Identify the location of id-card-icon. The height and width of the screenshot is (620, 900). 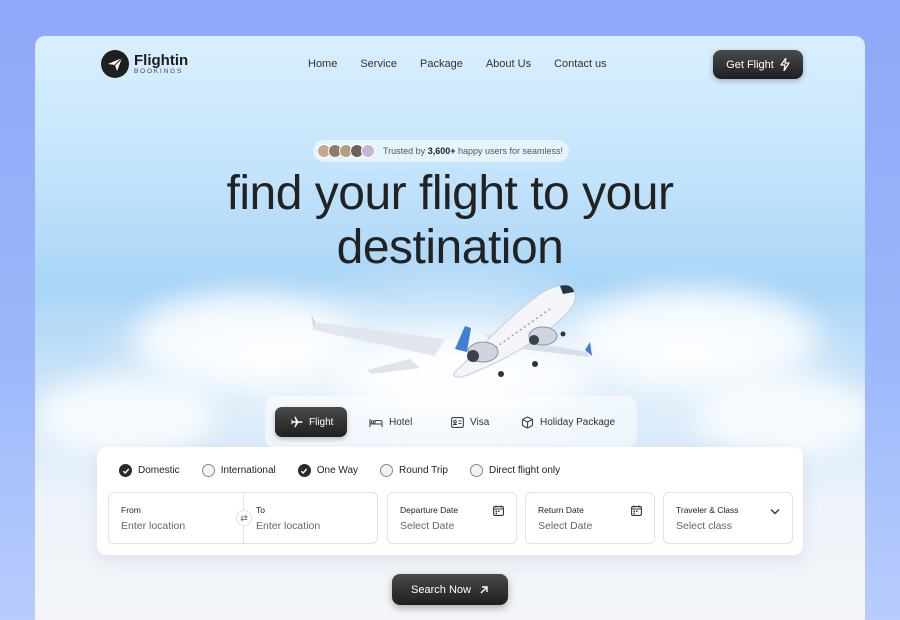
(457, 422).